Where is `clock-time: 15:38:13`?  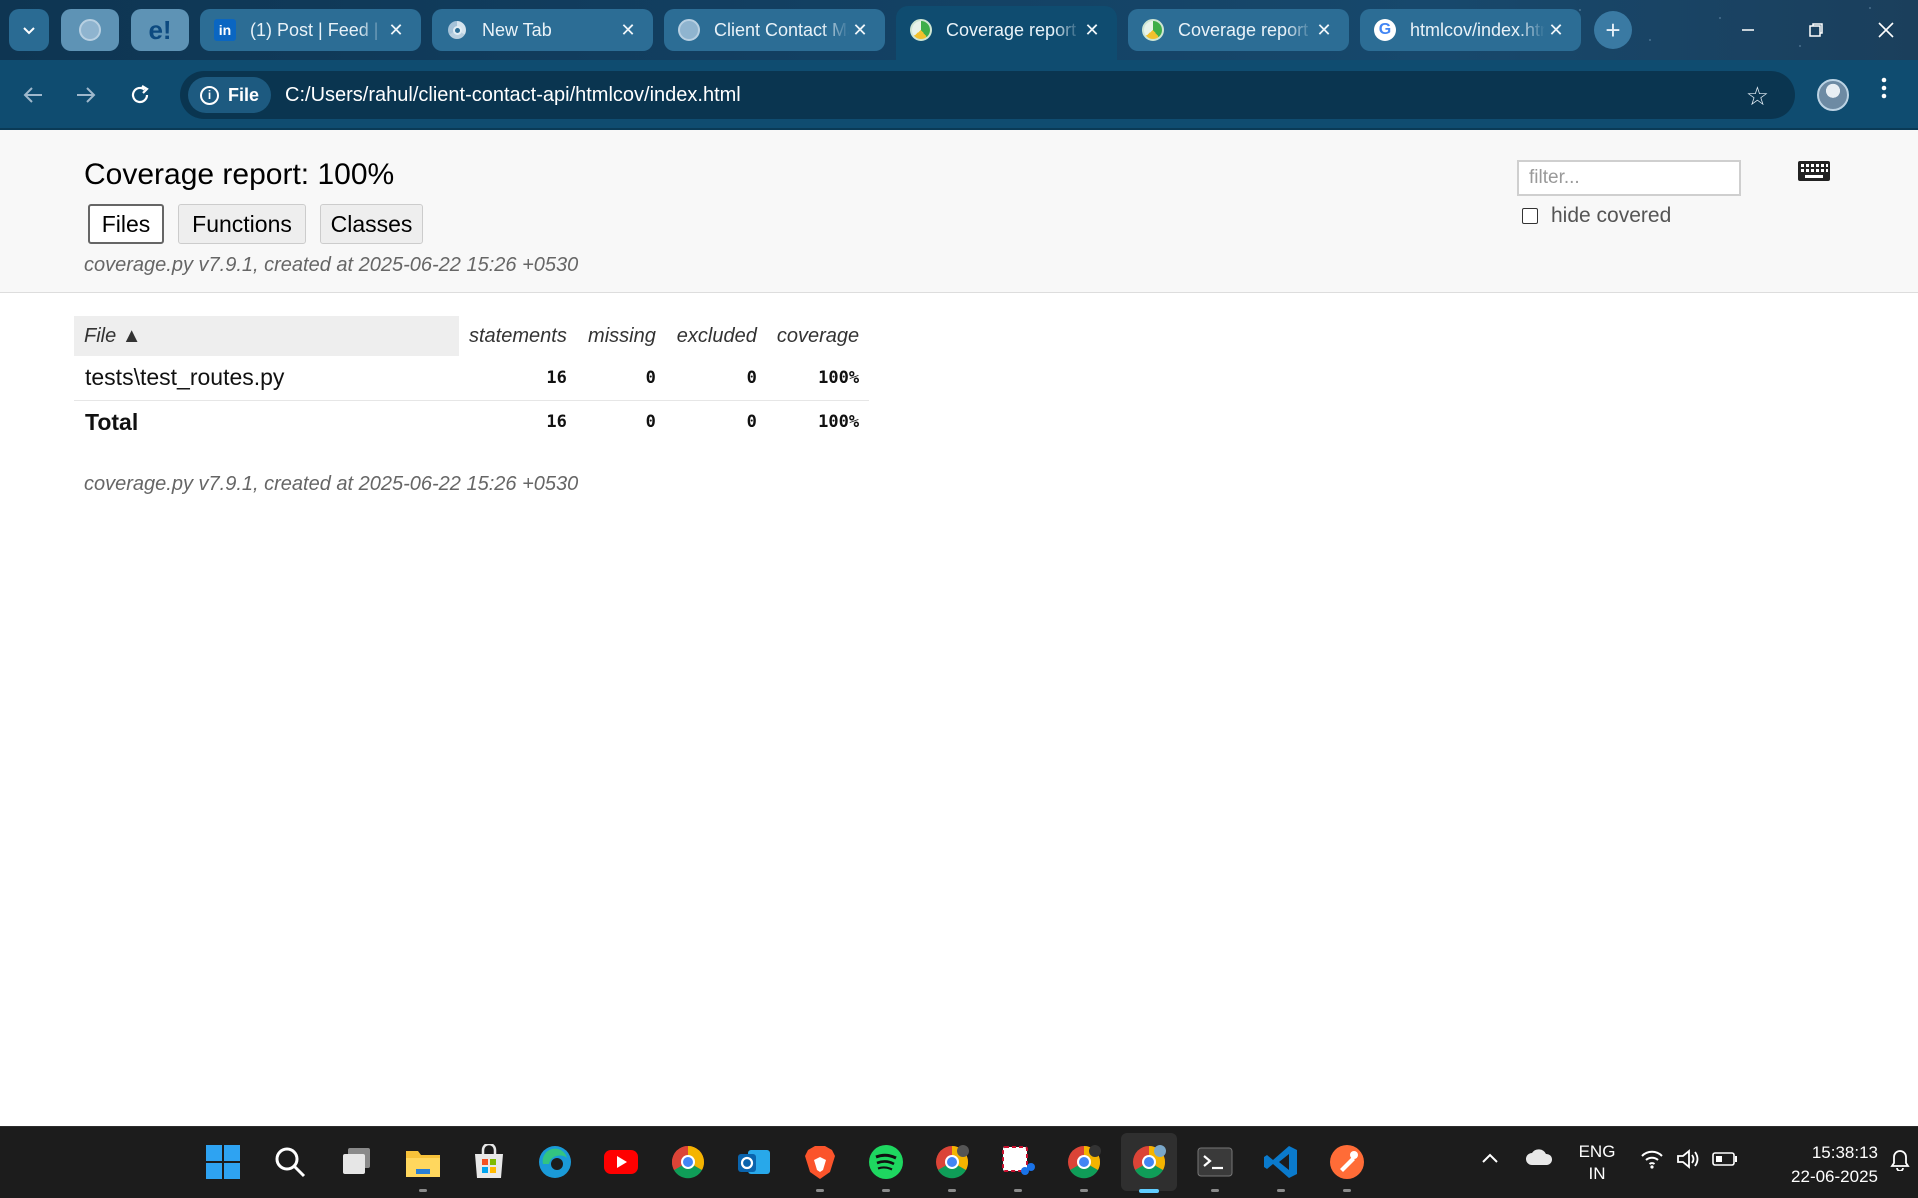 clock-time: 15:38:13 is located at coordinates (1844, 1152).